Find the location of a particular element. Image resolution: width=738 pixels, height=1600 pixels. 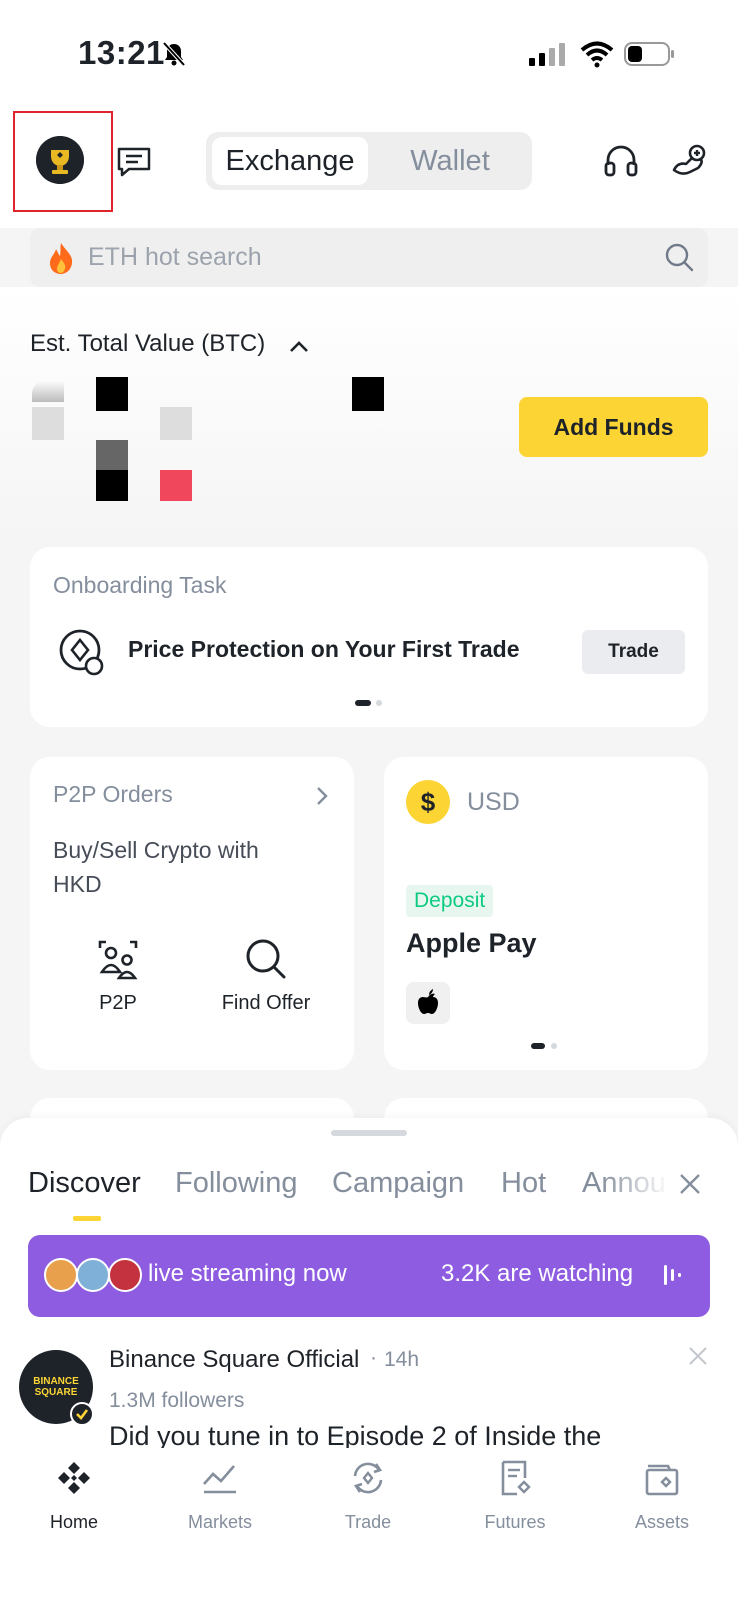

nav-assets: Assets is located at coordinates (662, 1495).